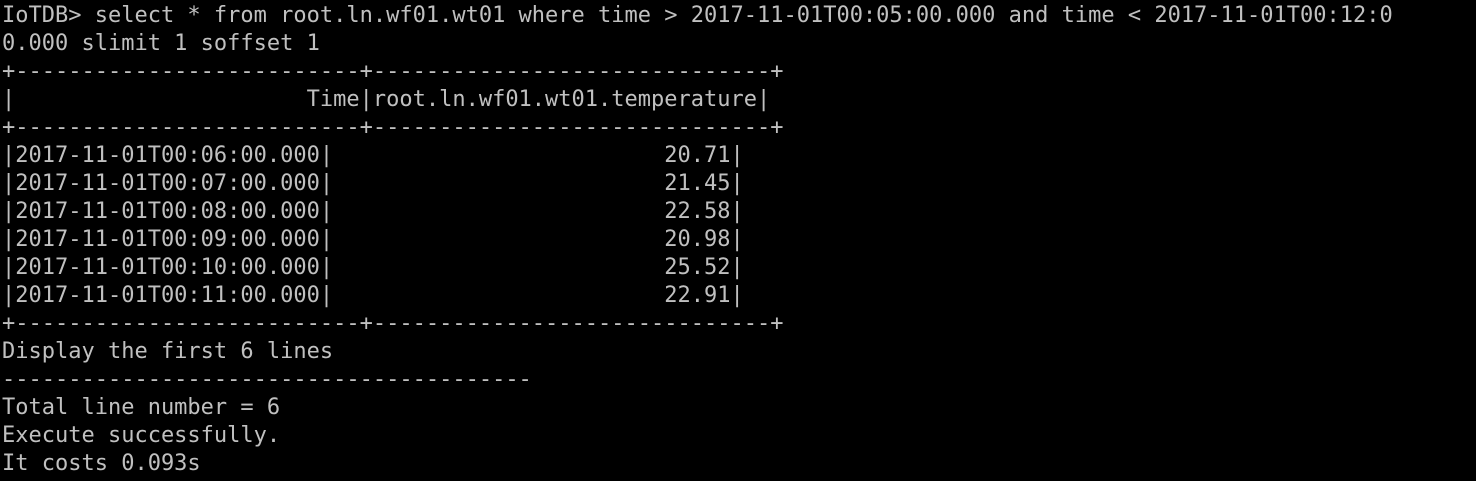 The width and height of the screenshot is (1476, 481). What do you see at coordinates (373, 295) in the screenshot?
I see `table-row: |2017-11-01T00:11:00.000| 22.91|` at bounding box center [373, 295].